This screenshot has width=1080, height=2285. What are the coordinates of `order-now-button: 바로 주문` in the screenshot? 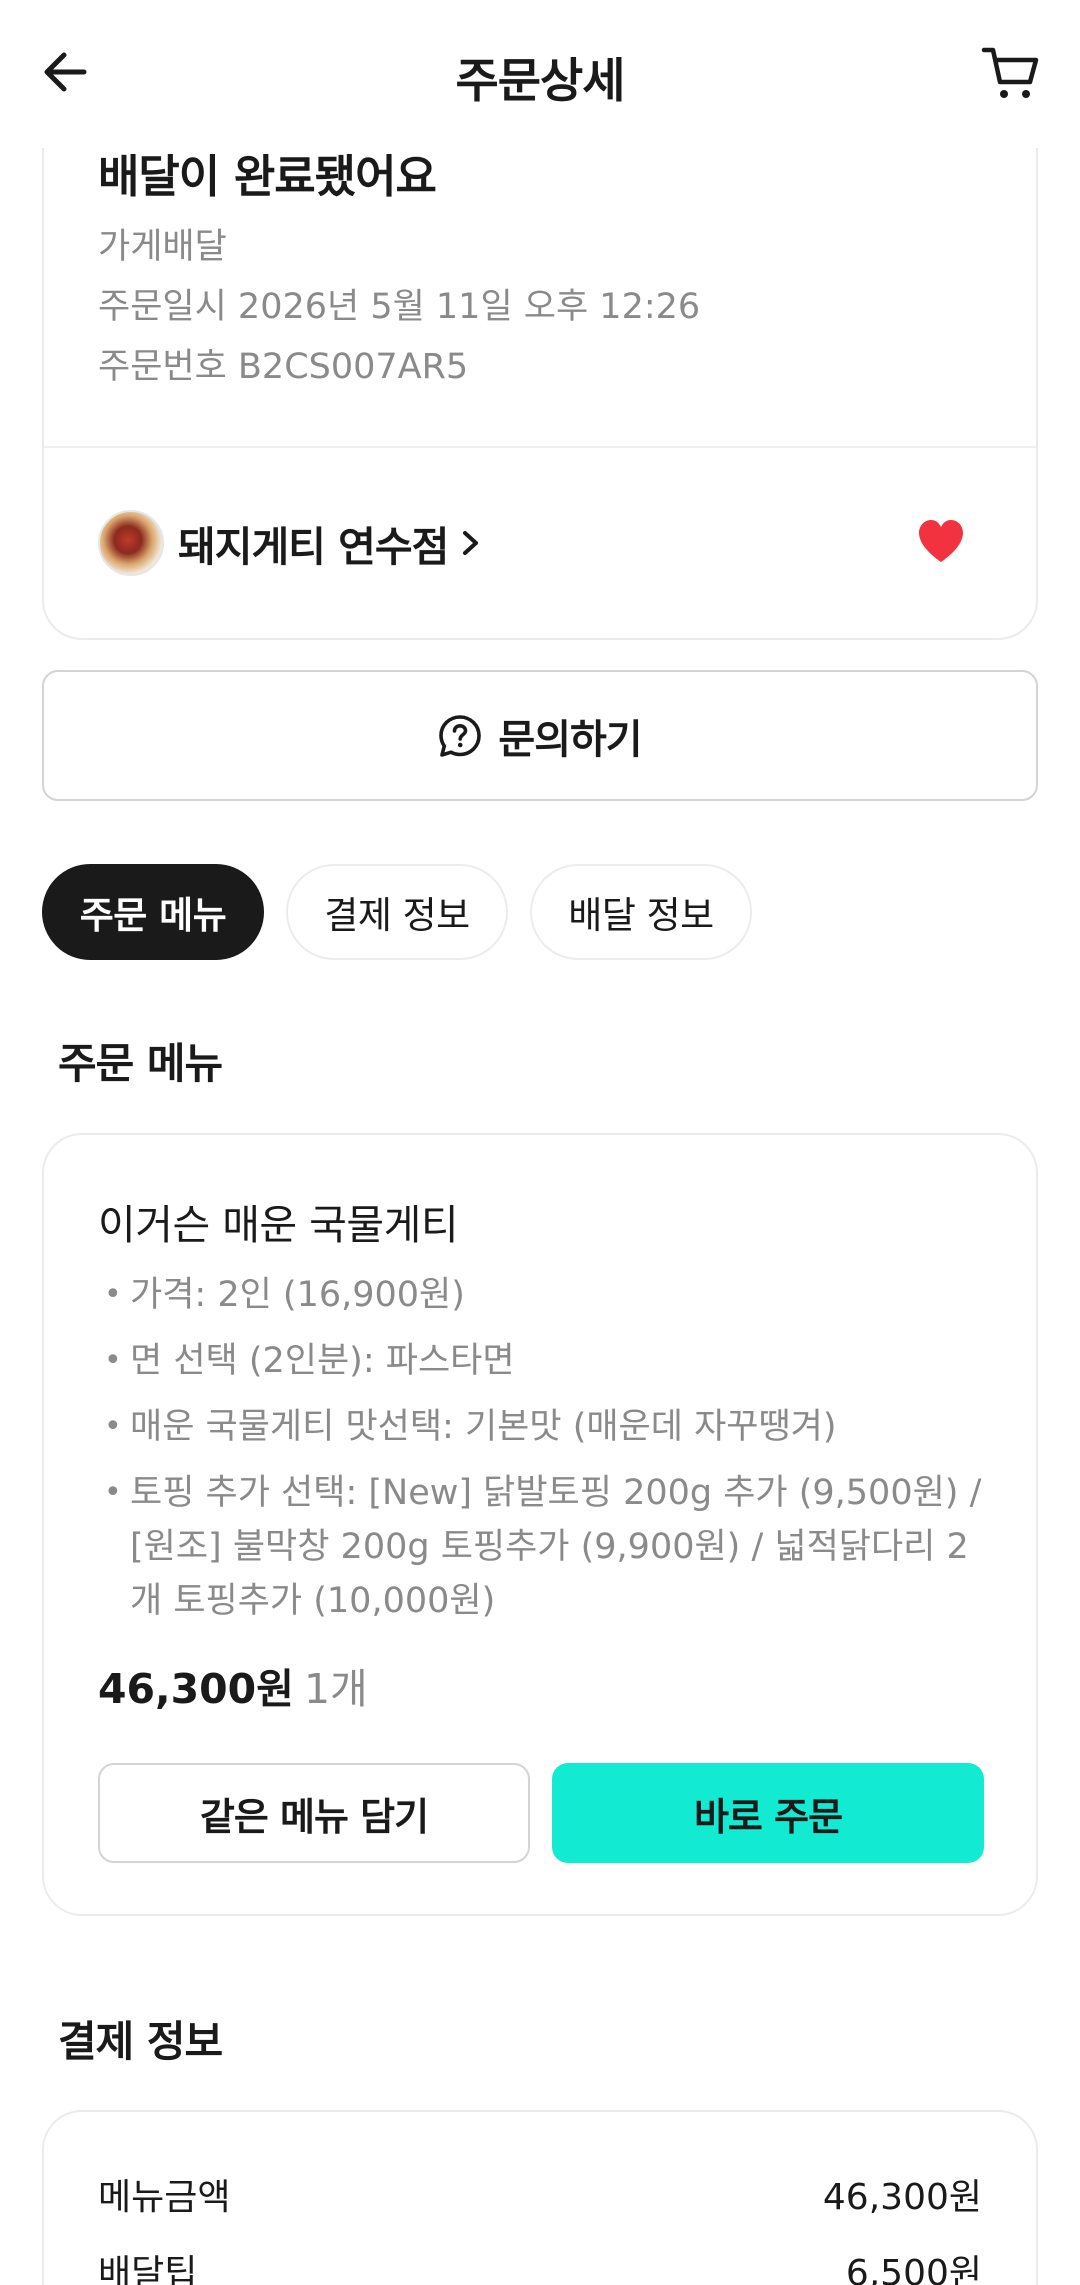 It's located at (768, 1813).